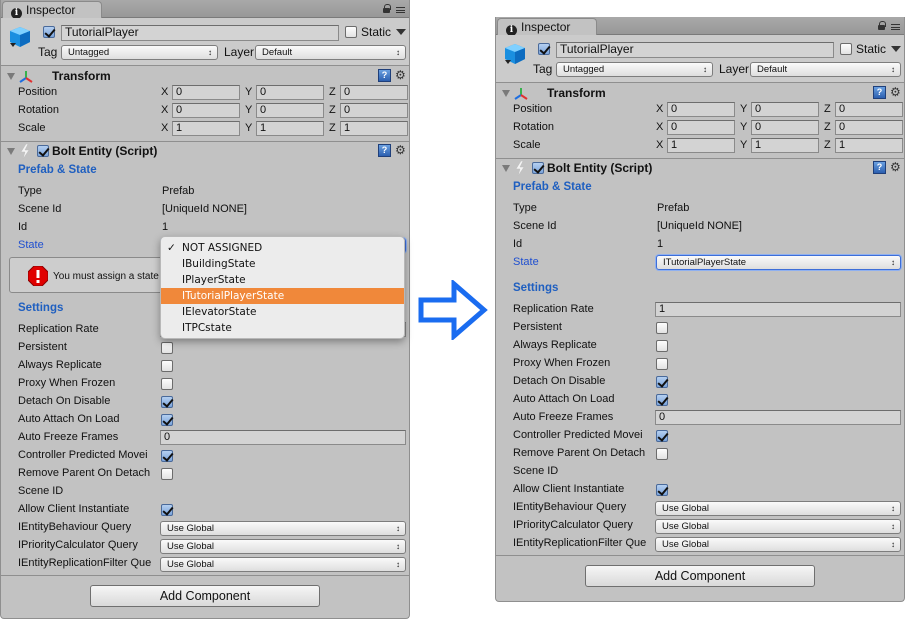 The width and height of the screenshot is (905, 620). I want to click on dropdown-option: ✓ NOT ASSIGNED, so click(282, 248).